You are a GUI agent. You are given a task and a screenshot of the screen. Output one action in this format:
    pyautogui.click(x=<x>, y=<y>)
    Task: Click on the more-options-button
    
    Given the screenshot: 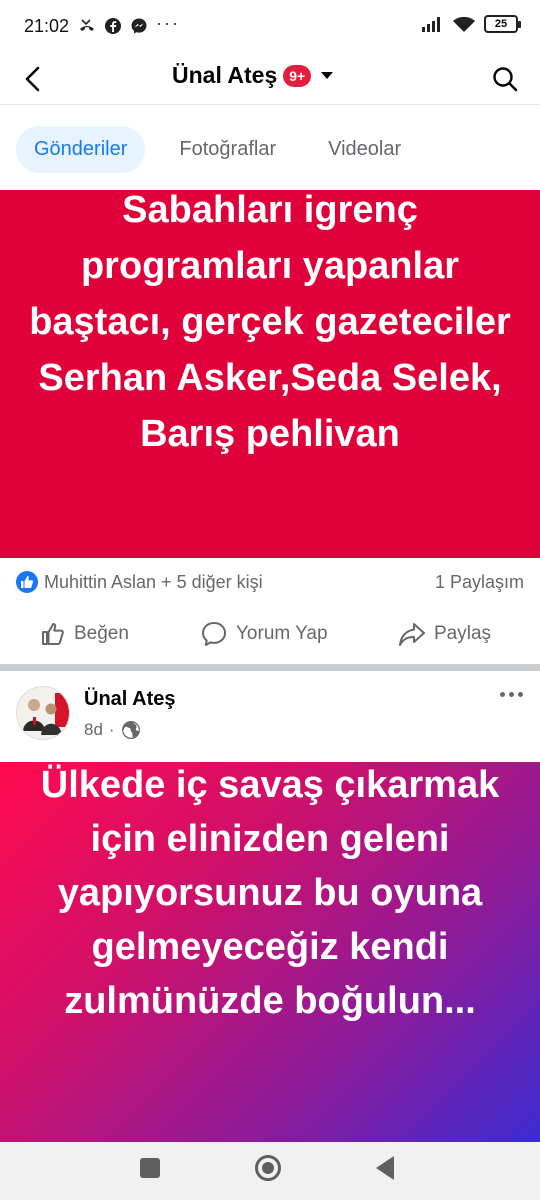 What is the action you would take?
    pyautogui.click(x=511, y=694)
    